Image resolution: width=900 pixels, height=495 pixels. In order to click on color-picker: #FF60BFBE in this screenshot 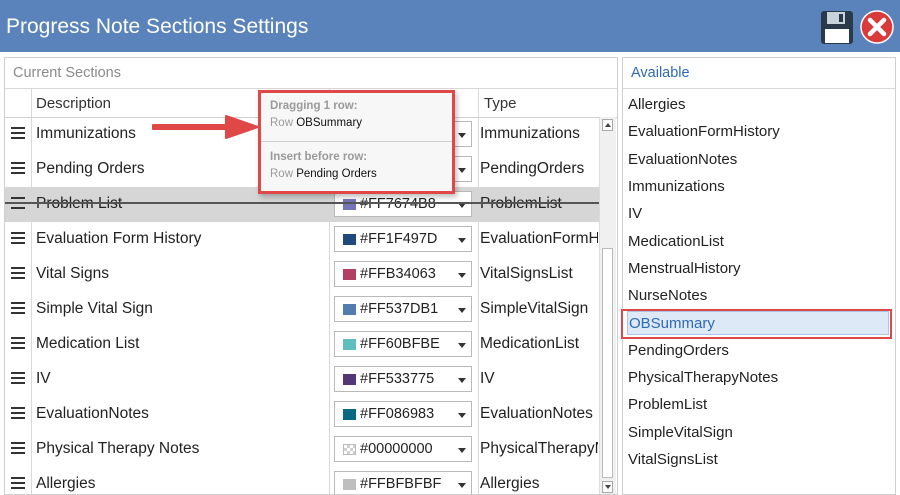, I will do `click(403, 344)`.